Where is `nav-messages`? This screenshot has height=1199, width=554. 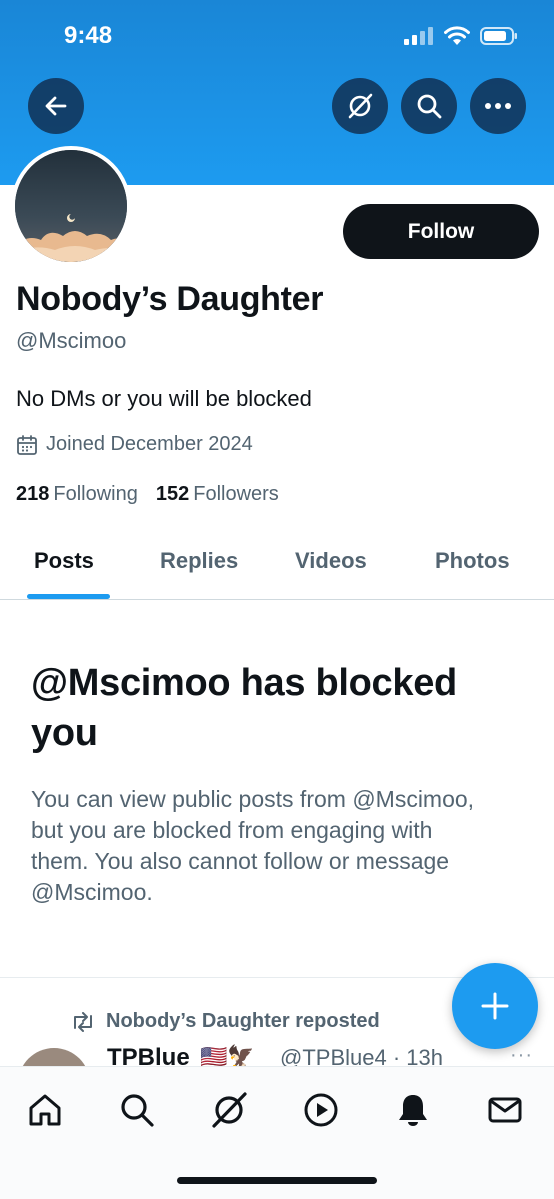 nav-messages is located at coordinates (505, 1110).